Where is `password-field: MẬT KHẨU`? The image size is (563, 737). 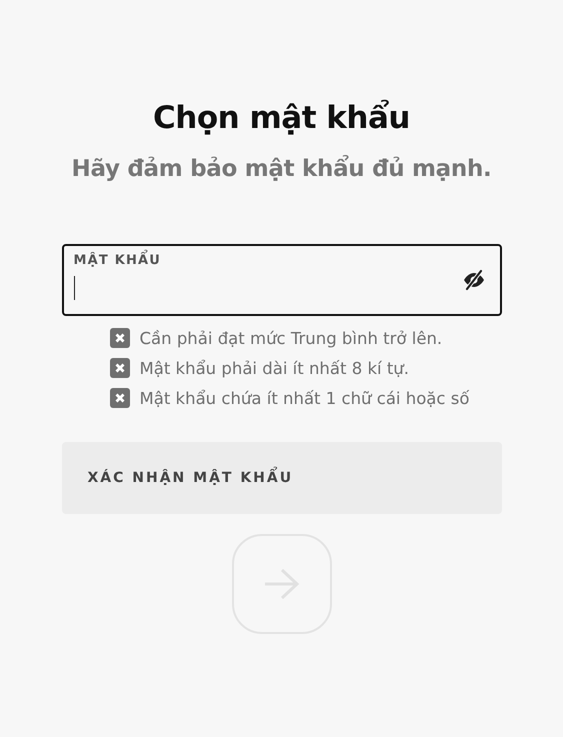
password-field: MẬT KHẨU is located at coordinates (282, 280).